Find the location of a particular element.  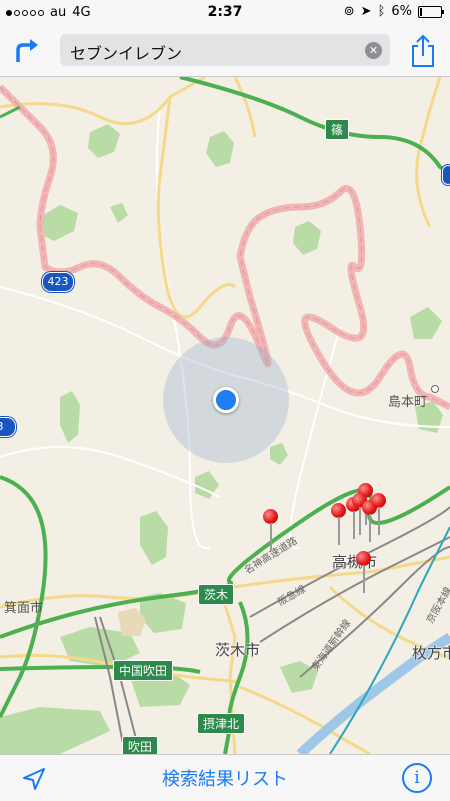

clear-icon: ✕ is located at coordinates (373, 50).